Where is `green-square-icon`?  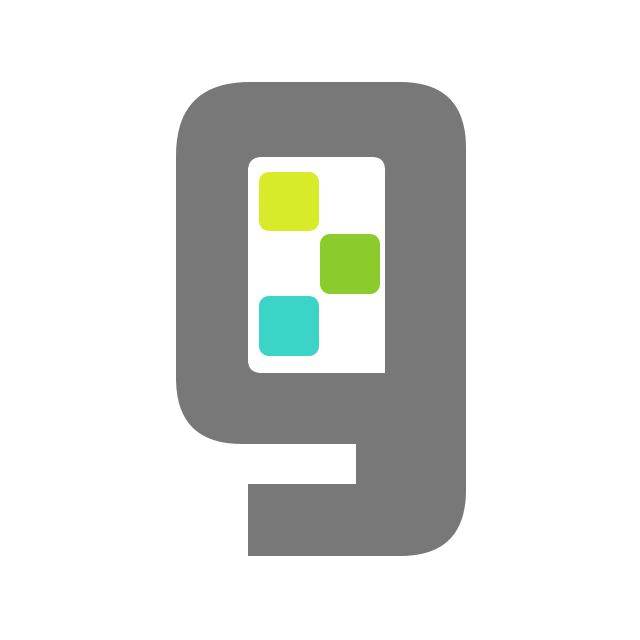
green-square-icon is located at coordinates (350, 264).